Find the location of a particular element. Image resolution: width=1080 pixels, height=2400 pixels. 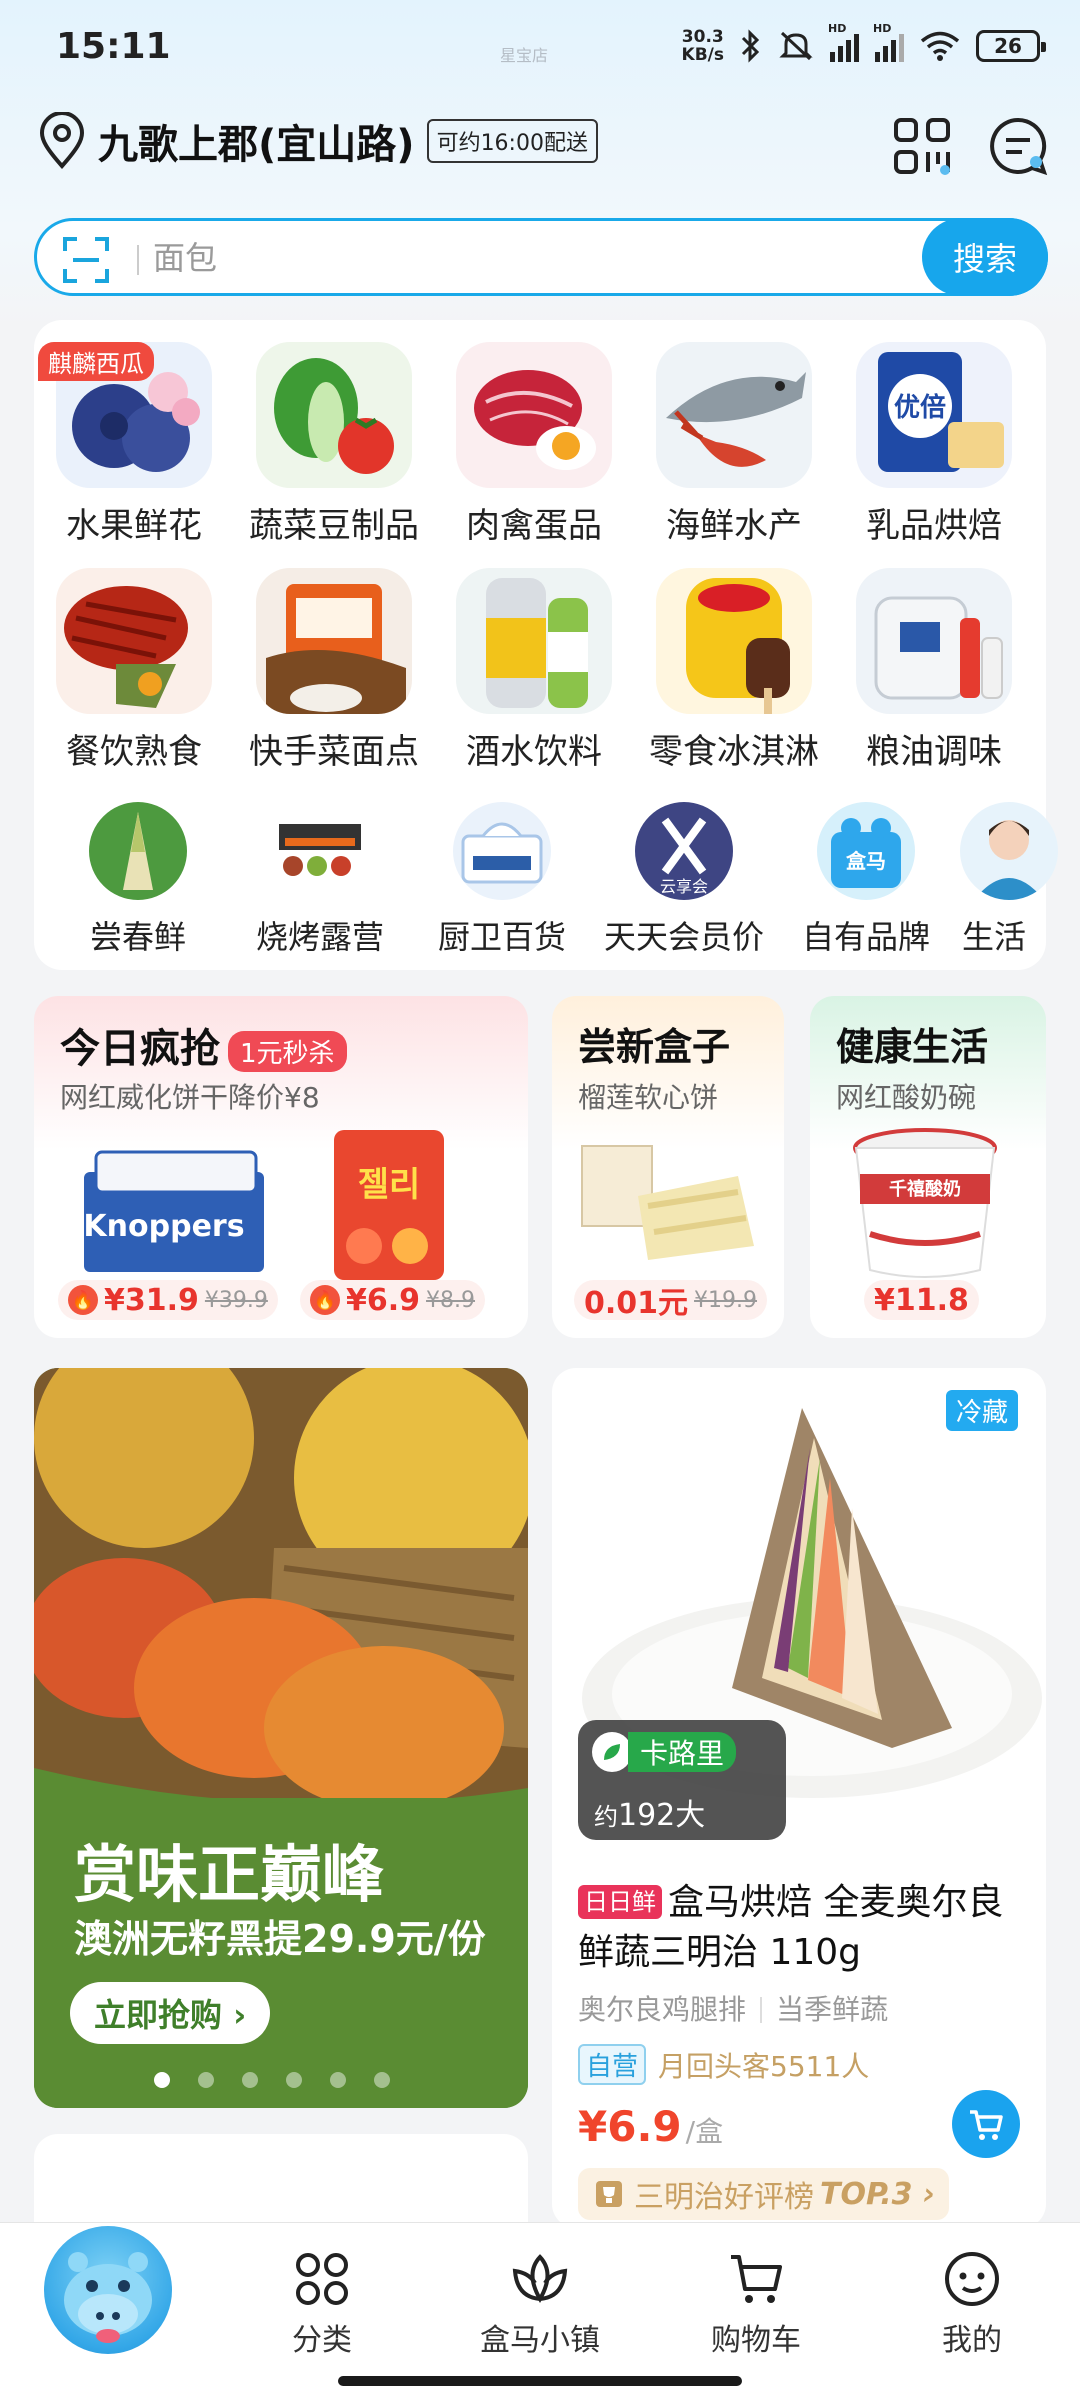

nav-category: 分类 is located at coordinates (322, 2304).